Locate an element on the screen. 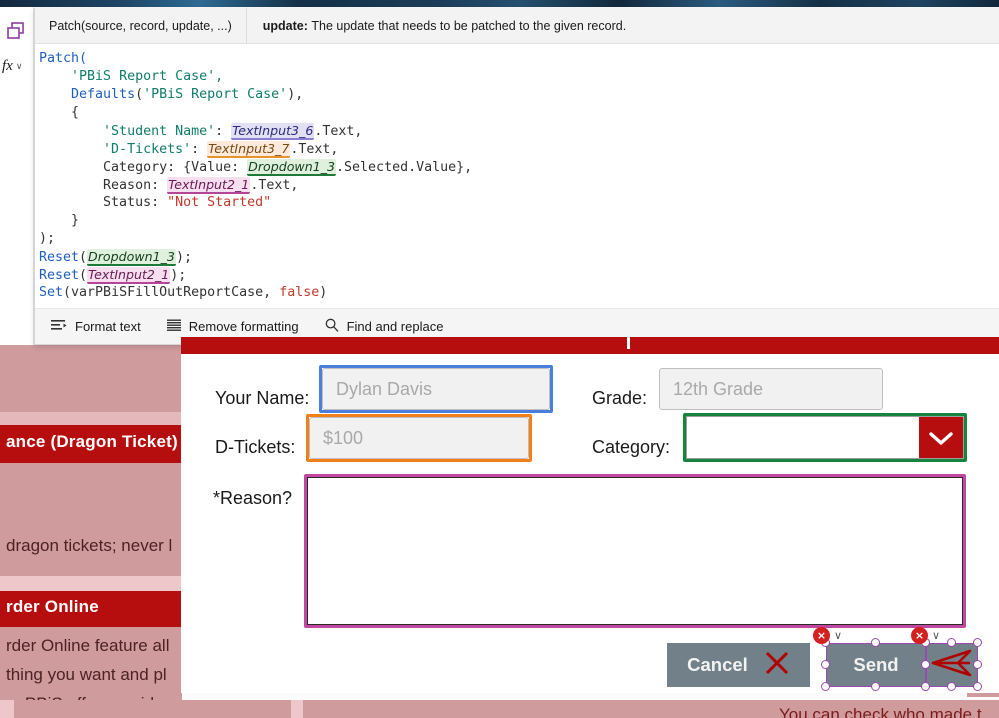  send-button-error-badge: × is located at coordinates (821, 635).